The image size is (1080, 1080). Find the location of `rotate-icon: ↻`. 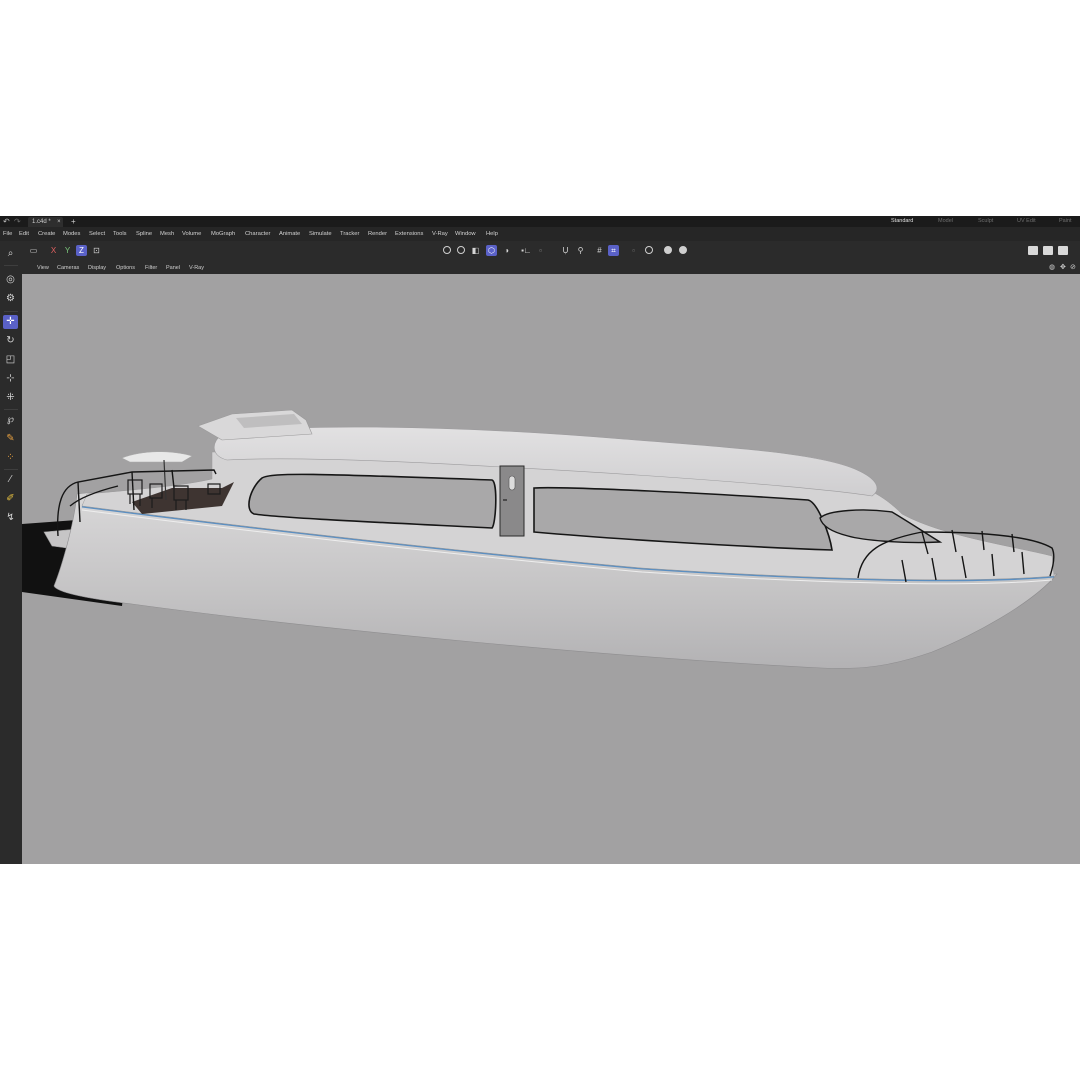

rotate-icon: ↻ is located at coordinates (10, 341).